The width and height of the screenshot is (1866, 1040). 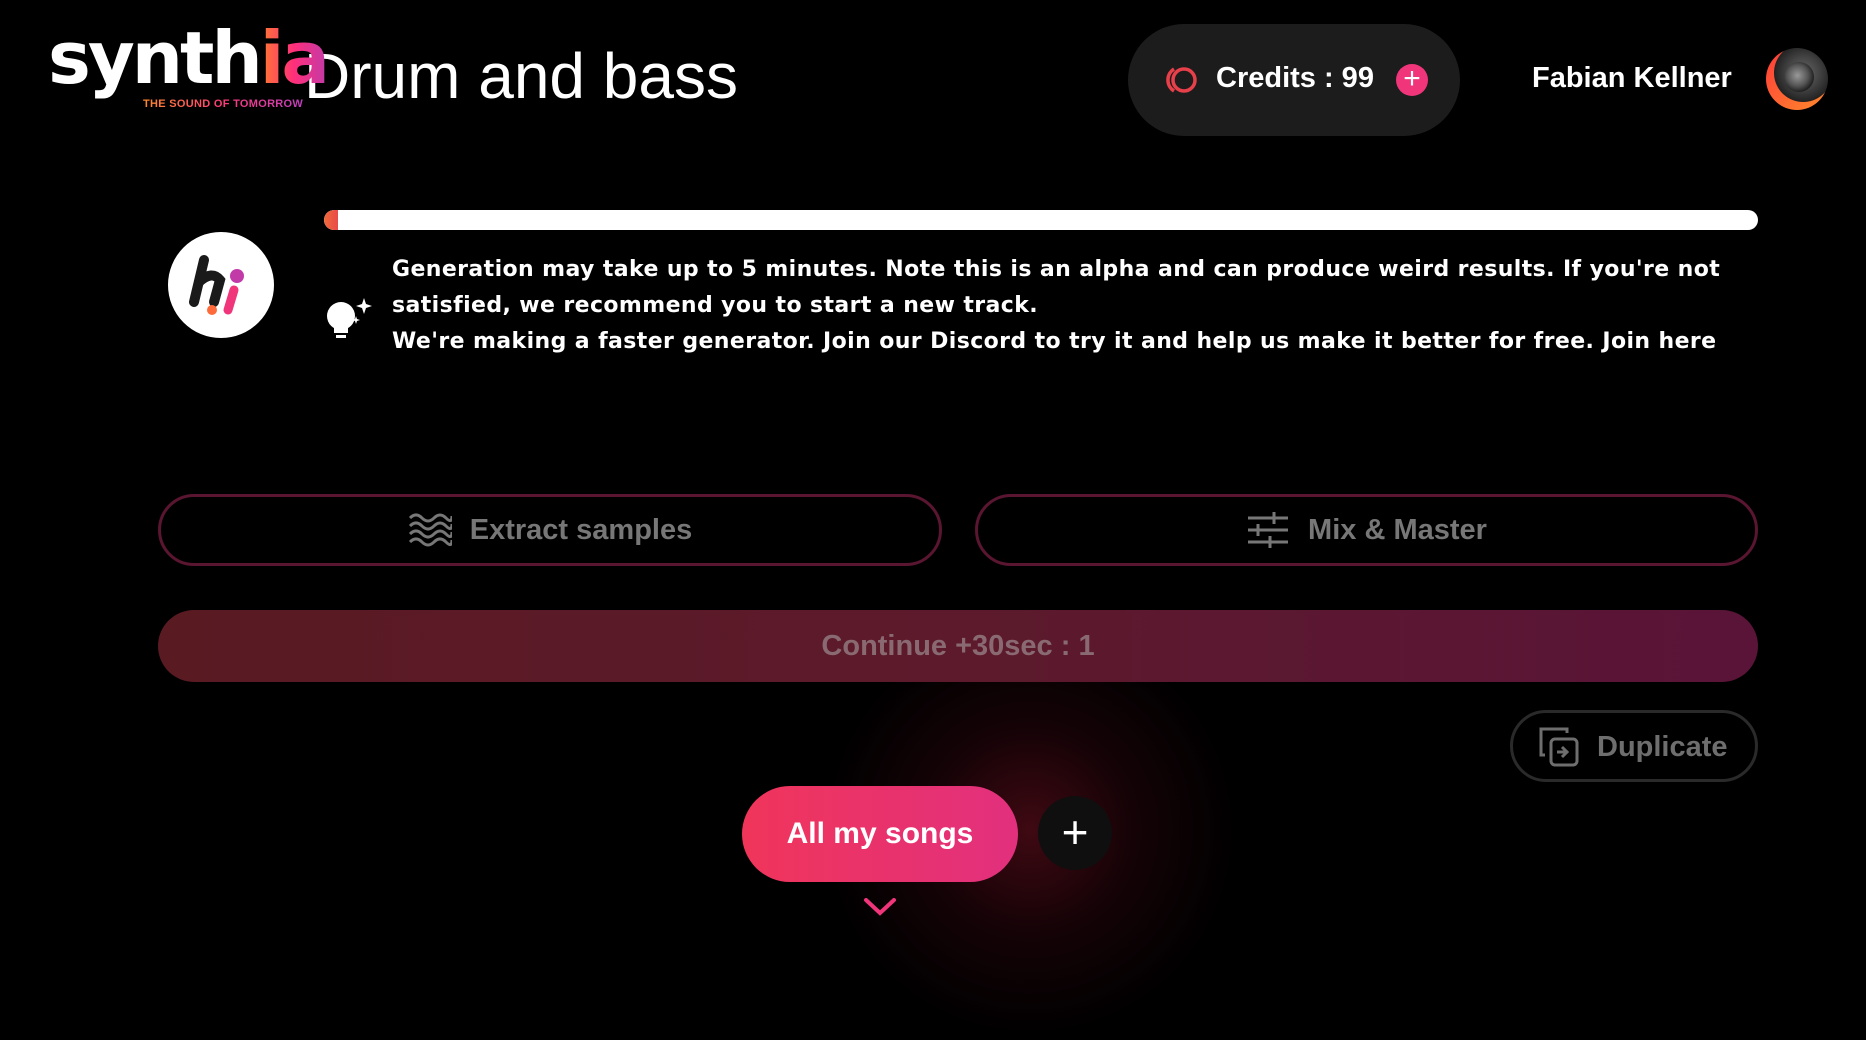 I want to click on credits-count: Credits : 99, so click(x=1295, y=78).